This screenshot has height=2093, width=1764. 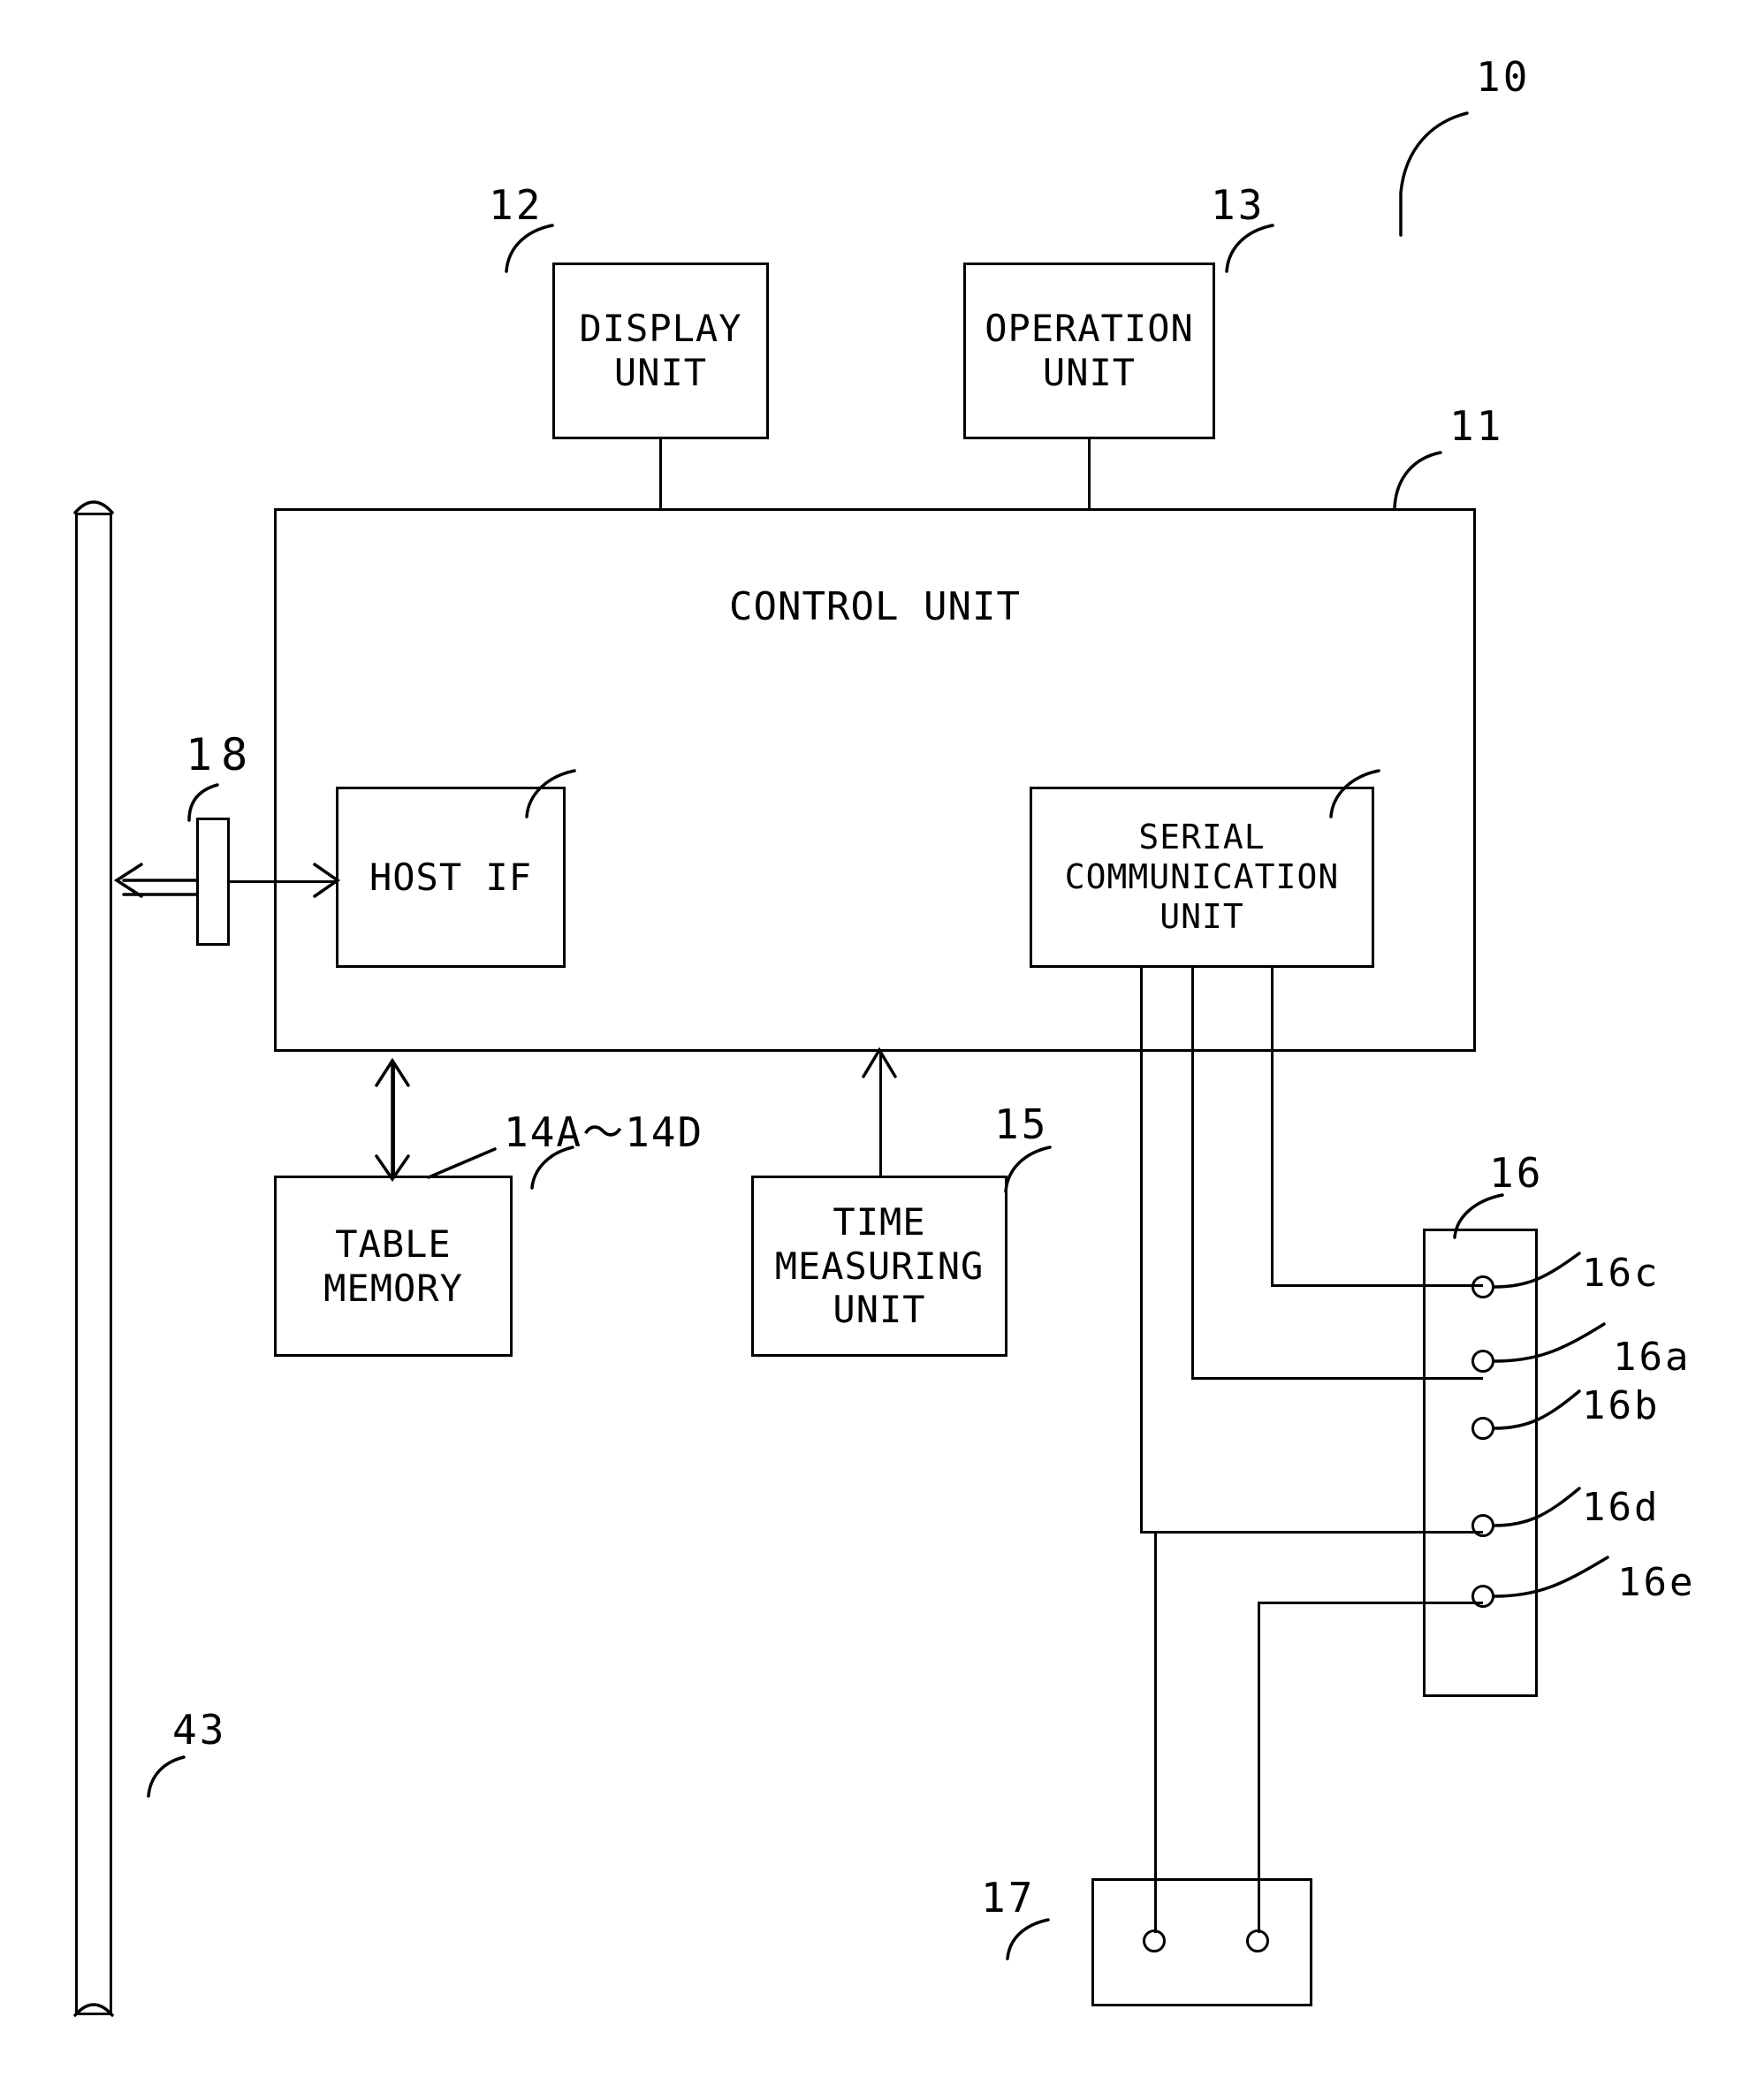 What do you see at coordinates (1371, 1603) in the screenshot?
I see `line-16e-h` at bounding box center [1371, 1603].